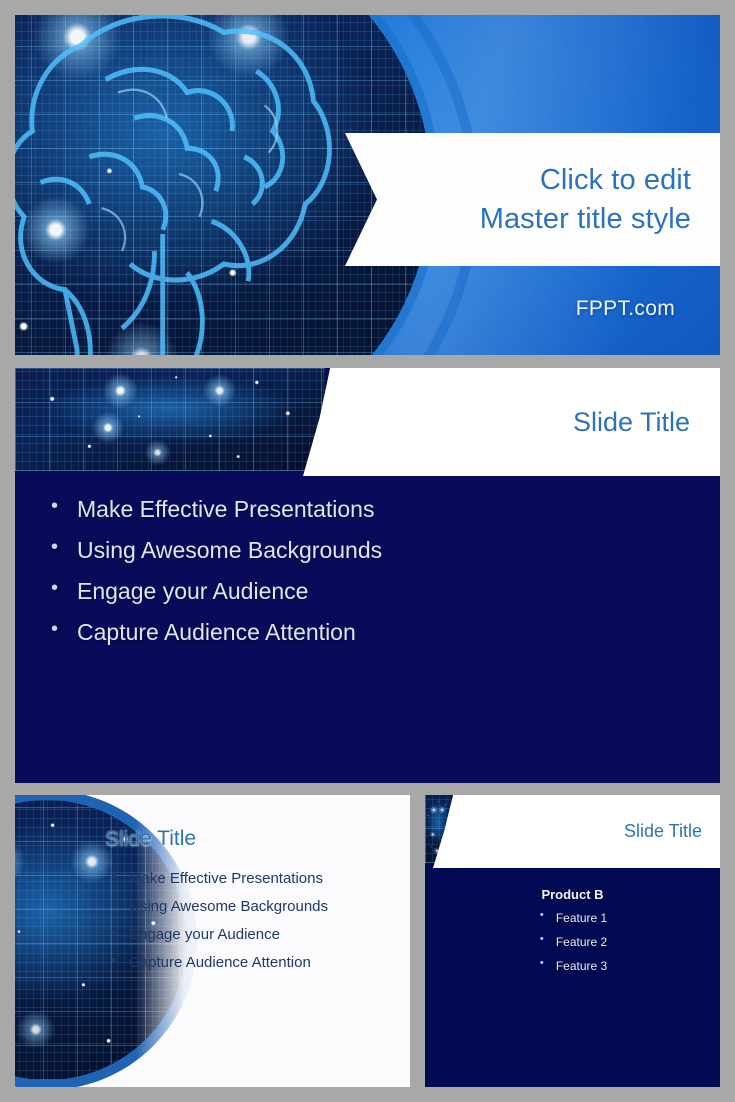  I want to click on slide-4-title-banner: Slide Title, so click(576, 831).